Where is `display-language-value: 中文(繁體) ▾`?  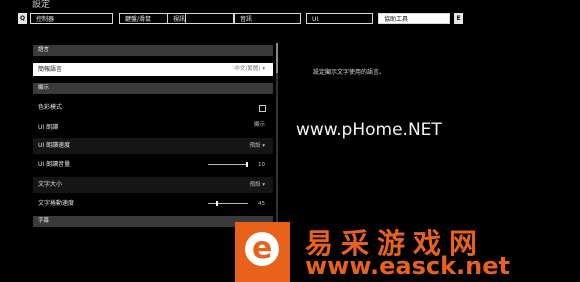 display-language-value: 中文(繁體) ▾ is located at coordinates (249, 69).